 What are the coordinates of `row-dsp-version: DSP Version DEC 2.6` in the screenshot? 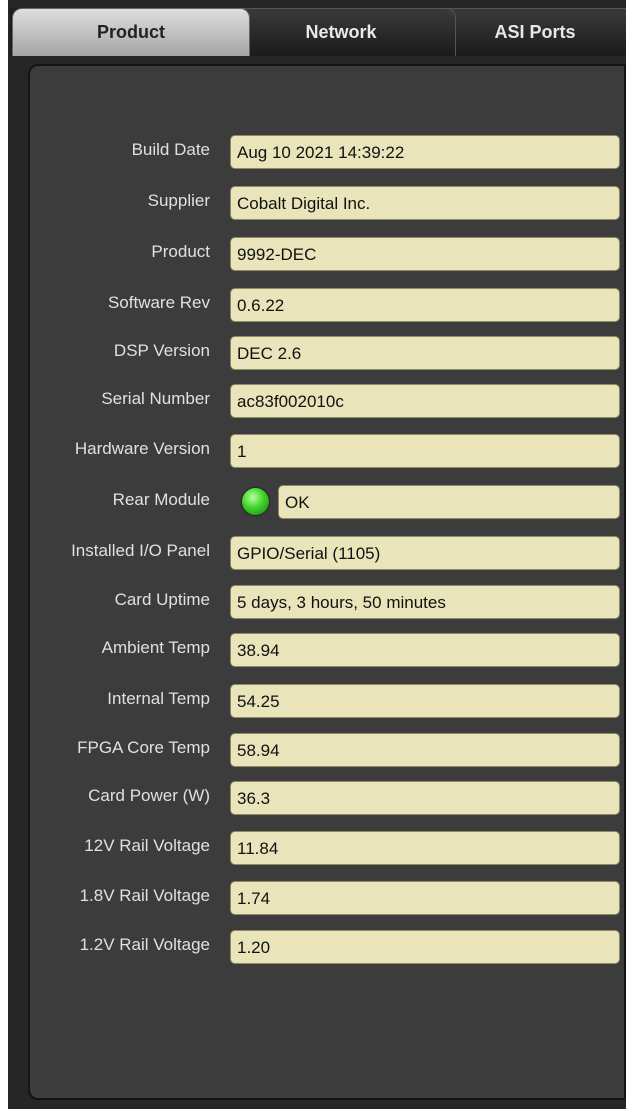 It's located at (313, 353).